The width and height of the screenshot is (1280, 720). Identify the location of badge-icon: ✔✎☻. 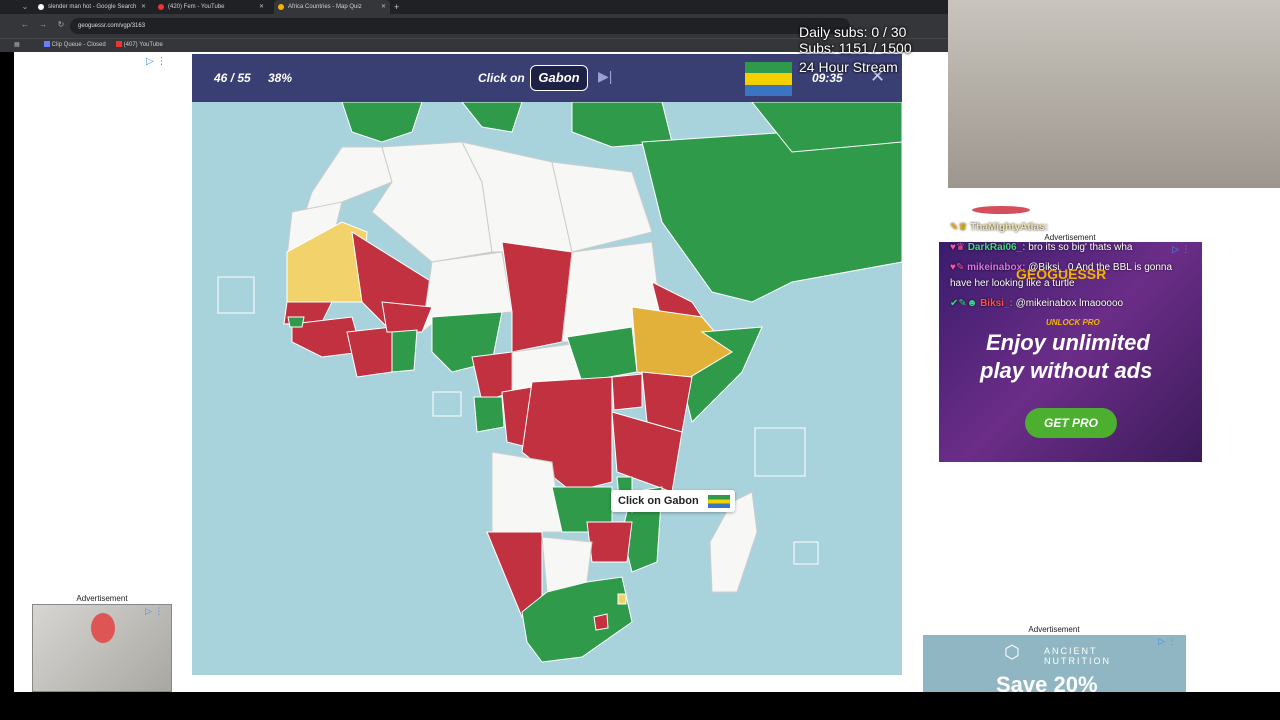
(964, 303).